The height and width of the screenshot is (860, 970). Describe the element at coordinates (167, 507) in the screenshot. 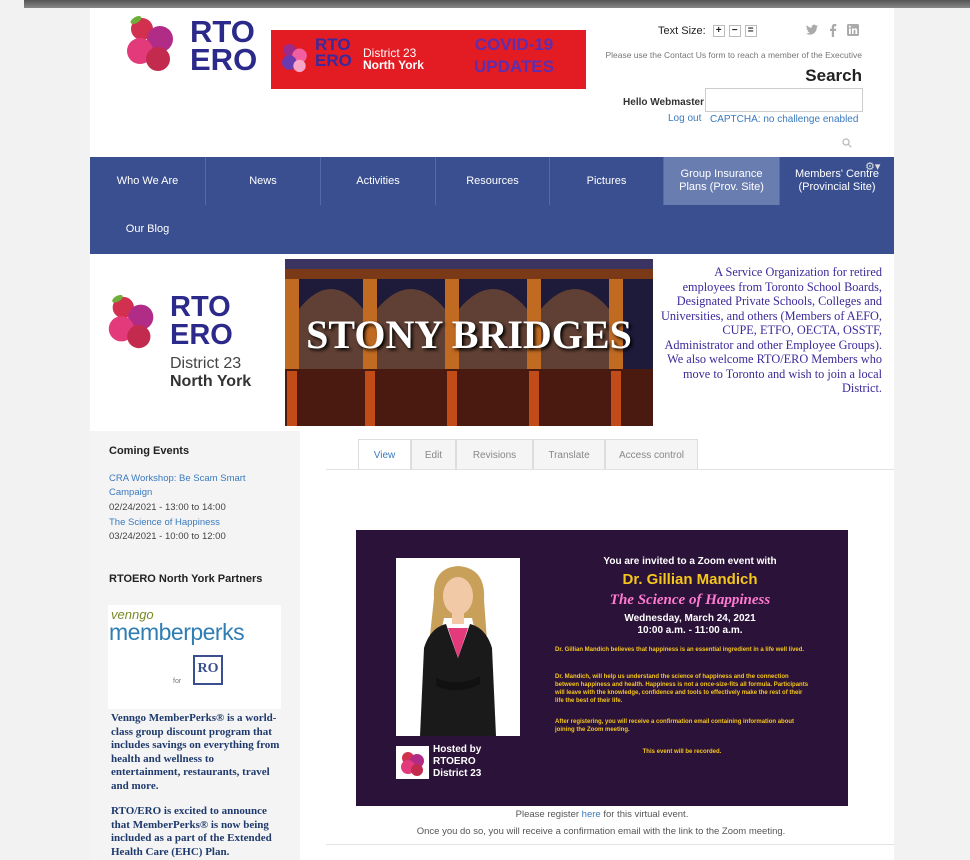

I see `event-date: 02/24/2021 - 13:00 to 14:00` at that location.